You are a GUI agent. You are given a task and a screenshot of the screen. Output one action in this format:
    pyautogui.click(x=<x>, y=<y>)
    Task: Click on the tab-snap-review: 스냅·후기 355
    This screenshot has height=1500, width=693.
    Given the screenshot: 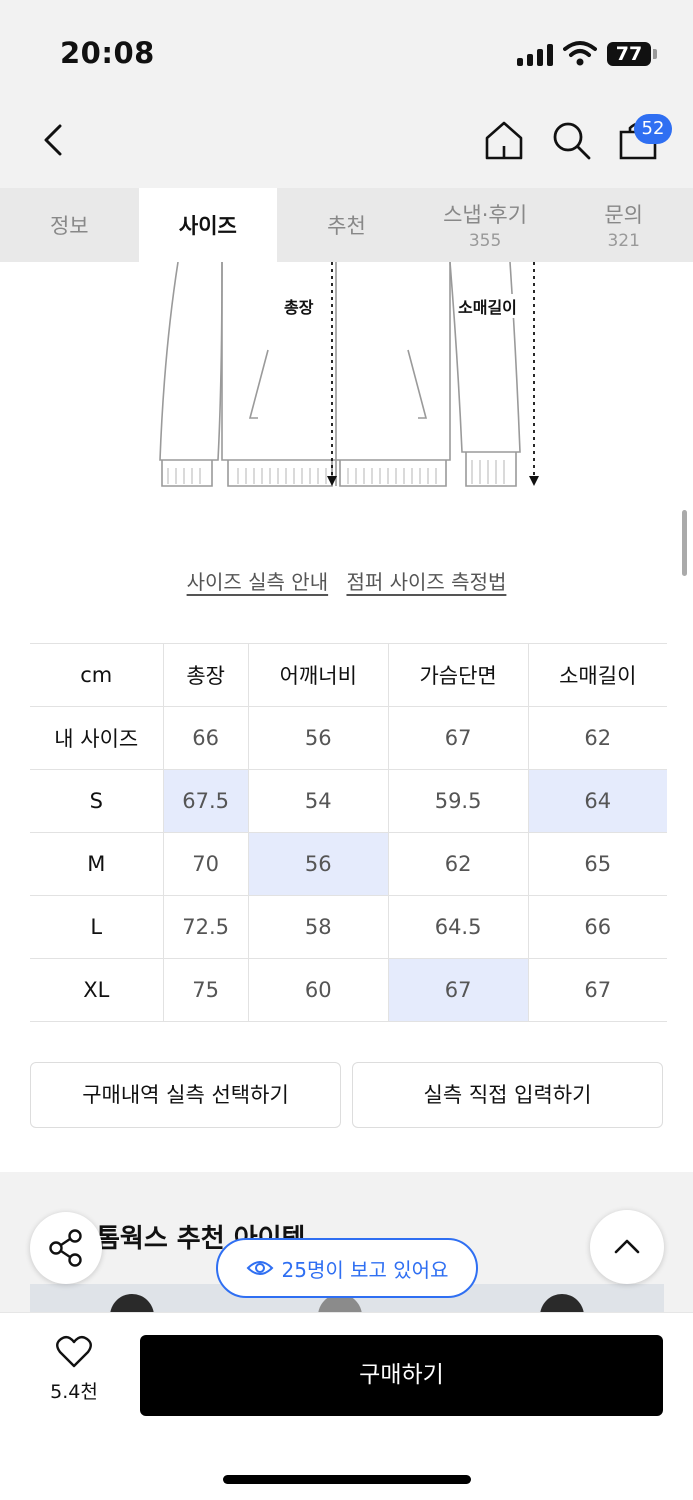 What is the action you would take?
    pyautogui.click(x=485, y=225)
    